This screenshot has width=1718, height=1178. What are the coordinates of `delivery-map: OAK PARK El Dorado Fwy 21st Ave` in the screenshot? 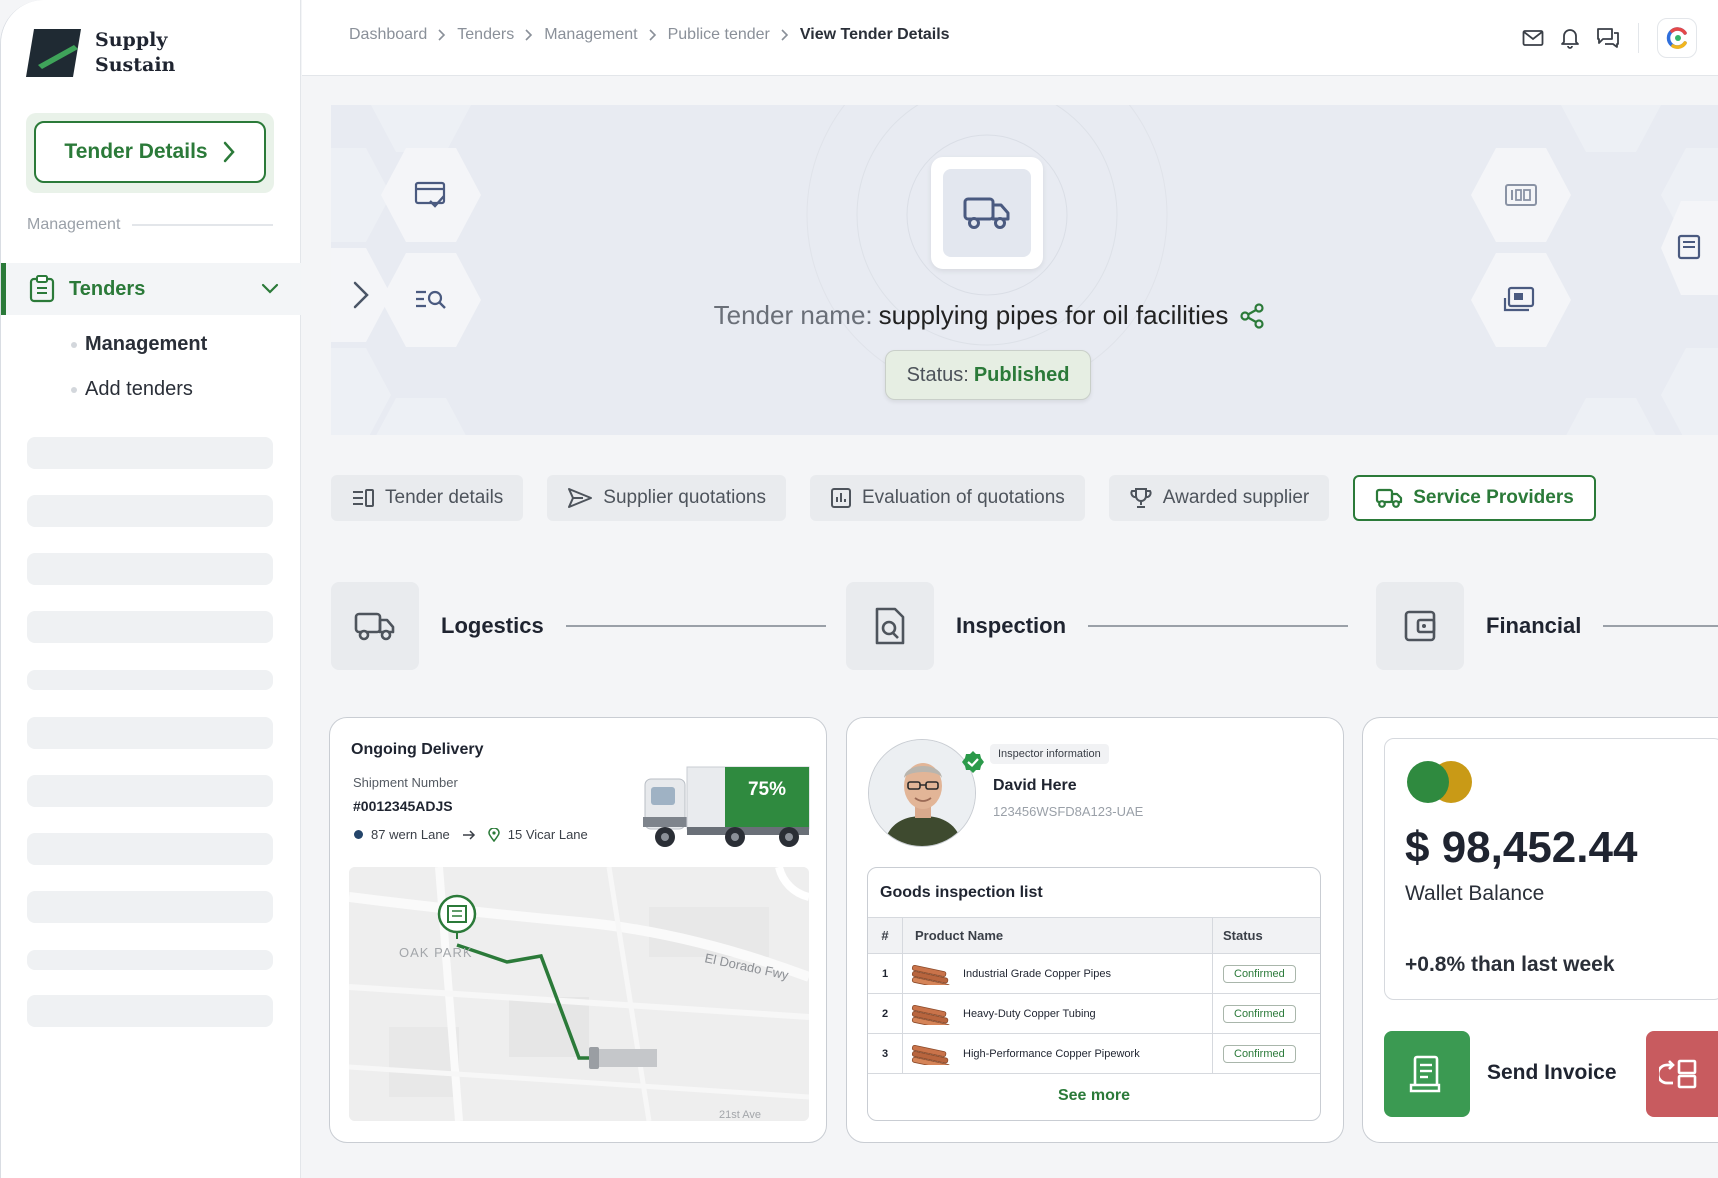 It's located at (579, 994).